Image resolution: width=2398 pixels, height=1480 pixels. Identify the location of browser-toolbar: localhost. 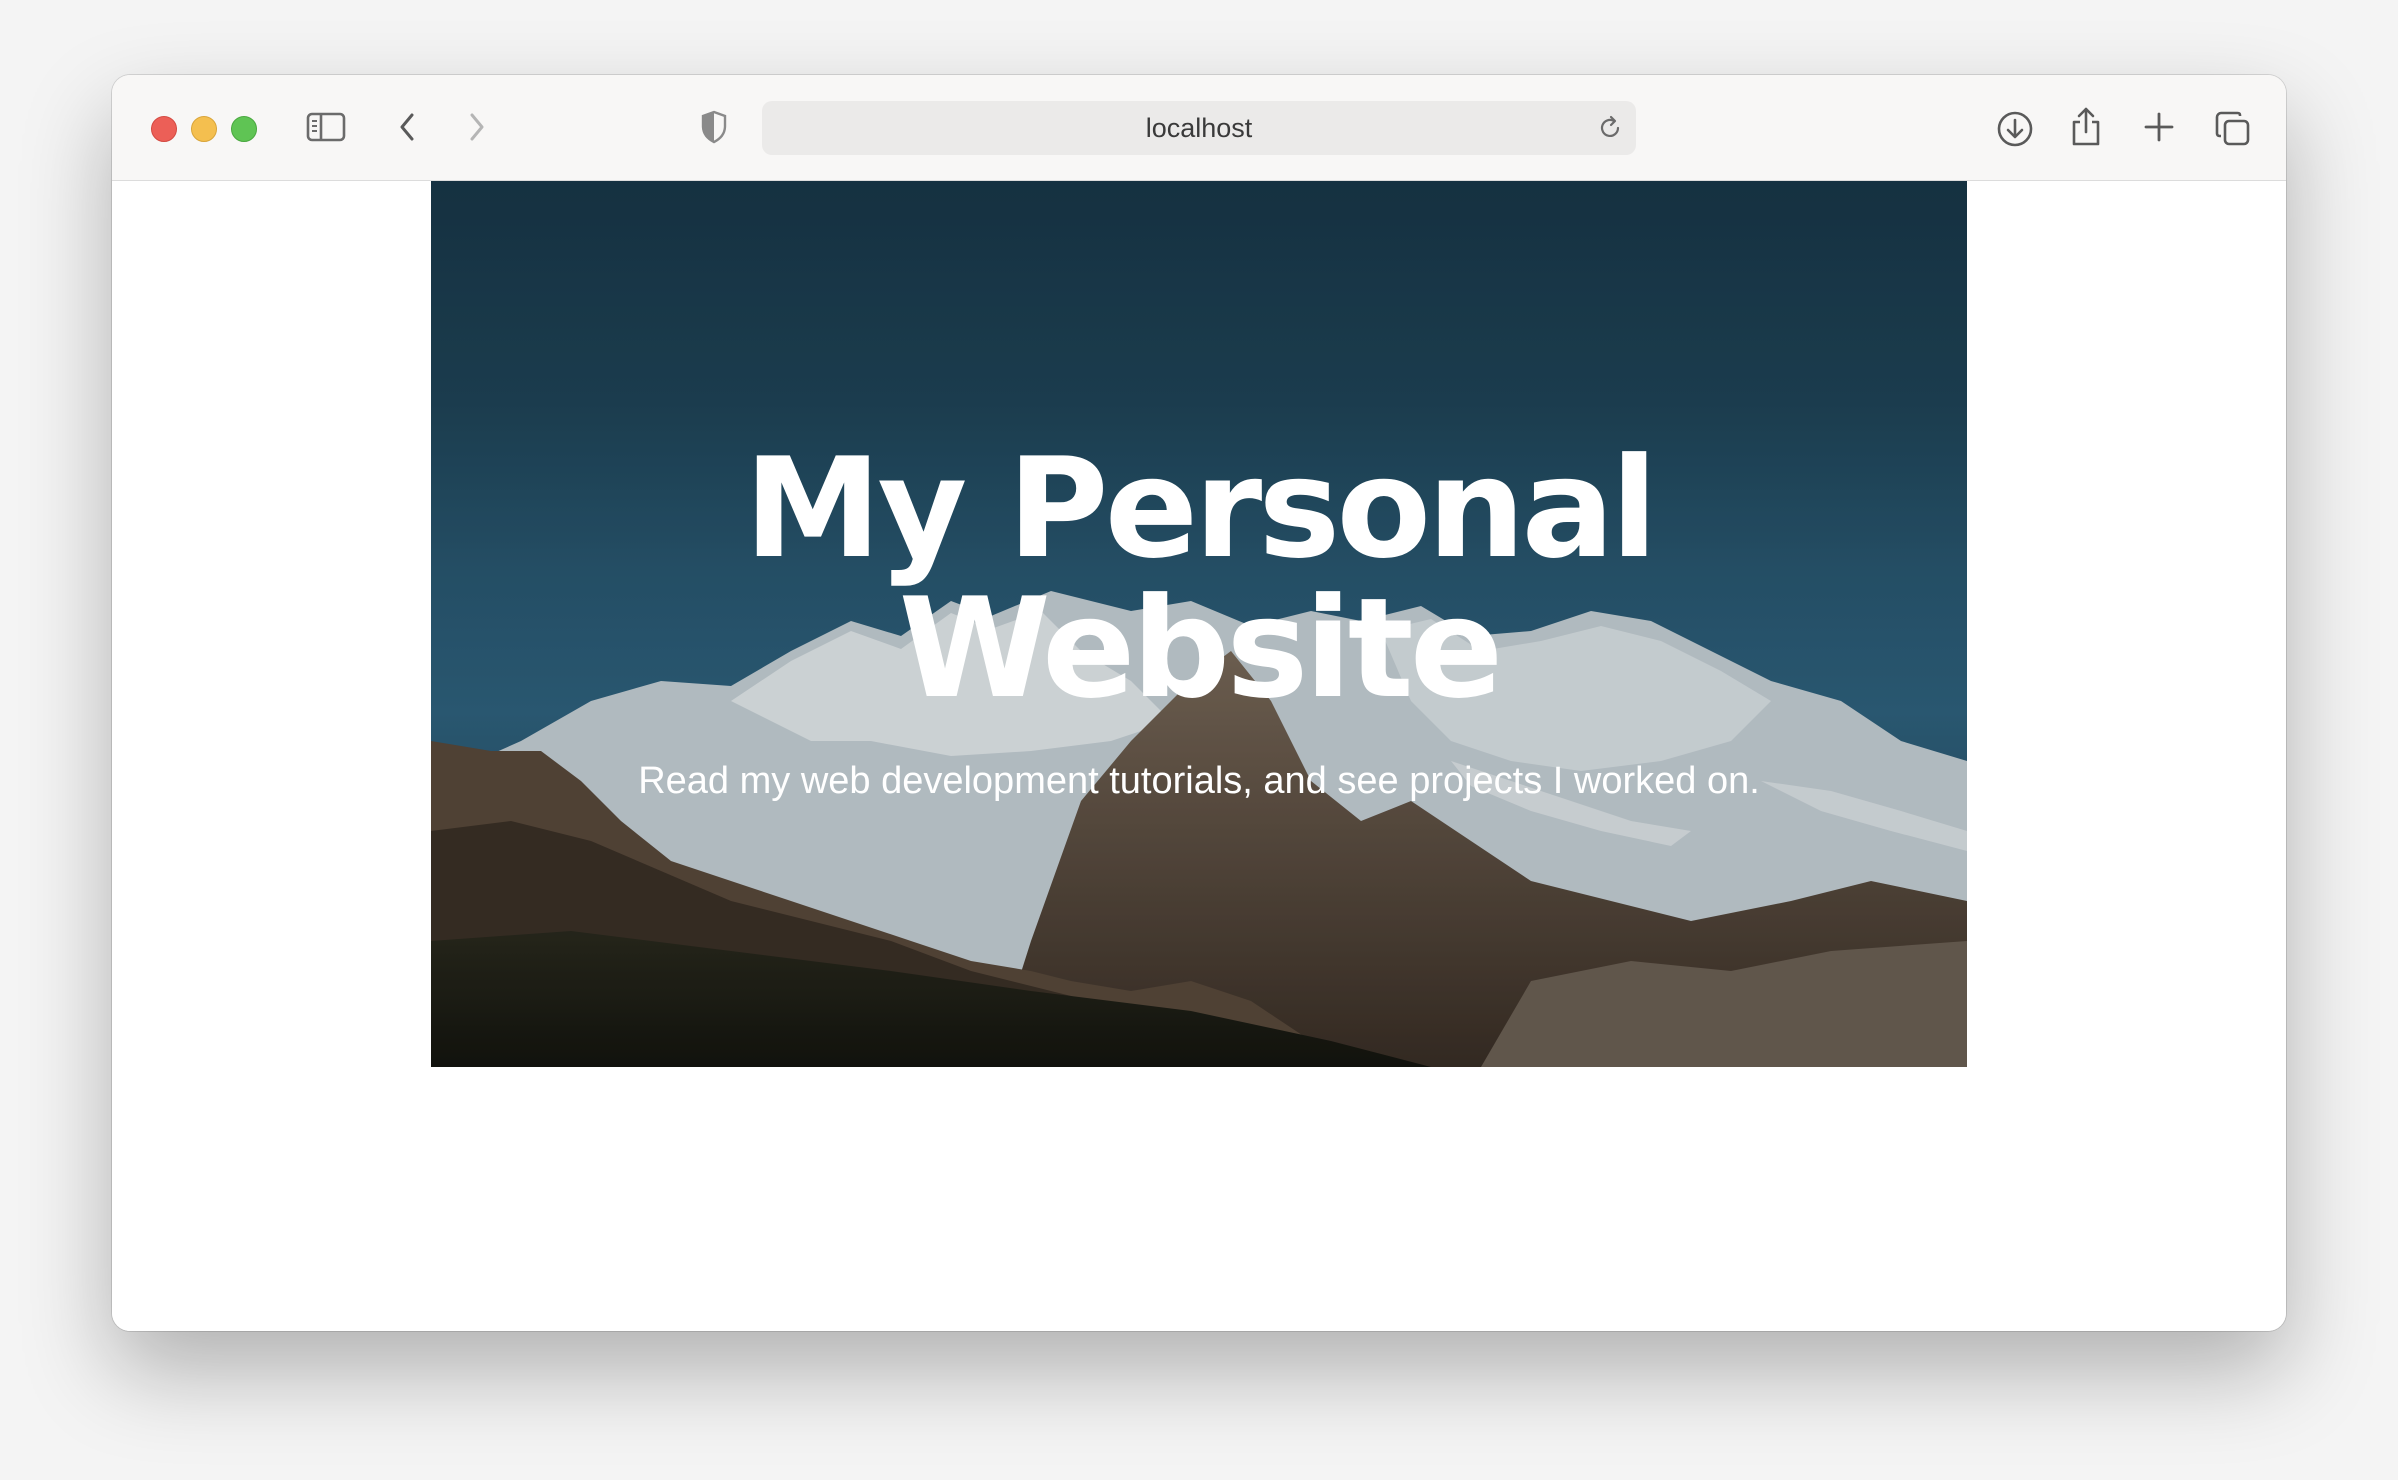
(1199, 128).